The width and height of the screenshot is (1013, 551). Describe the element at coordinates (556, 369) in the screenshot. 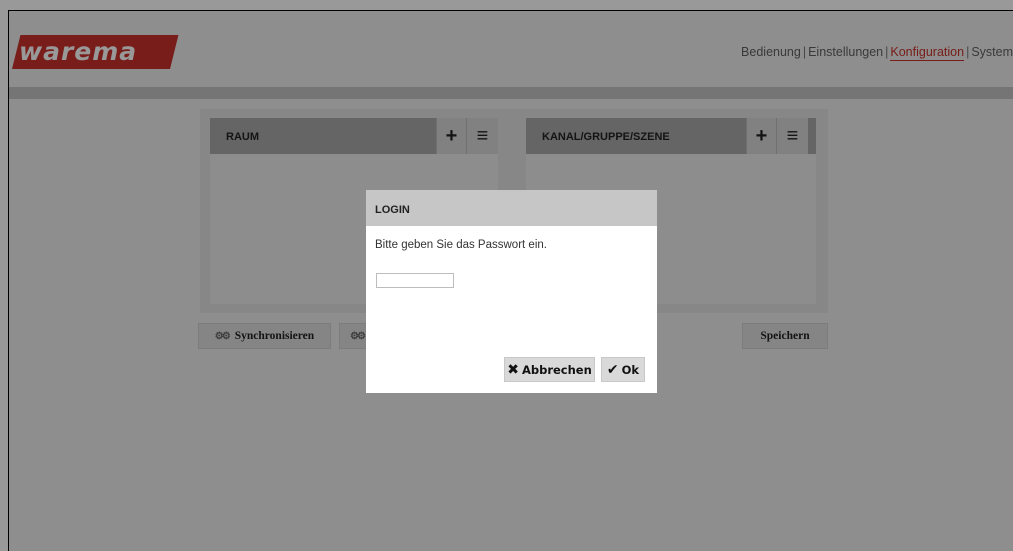

I see `cancel-label: Abbrechen` at that location.